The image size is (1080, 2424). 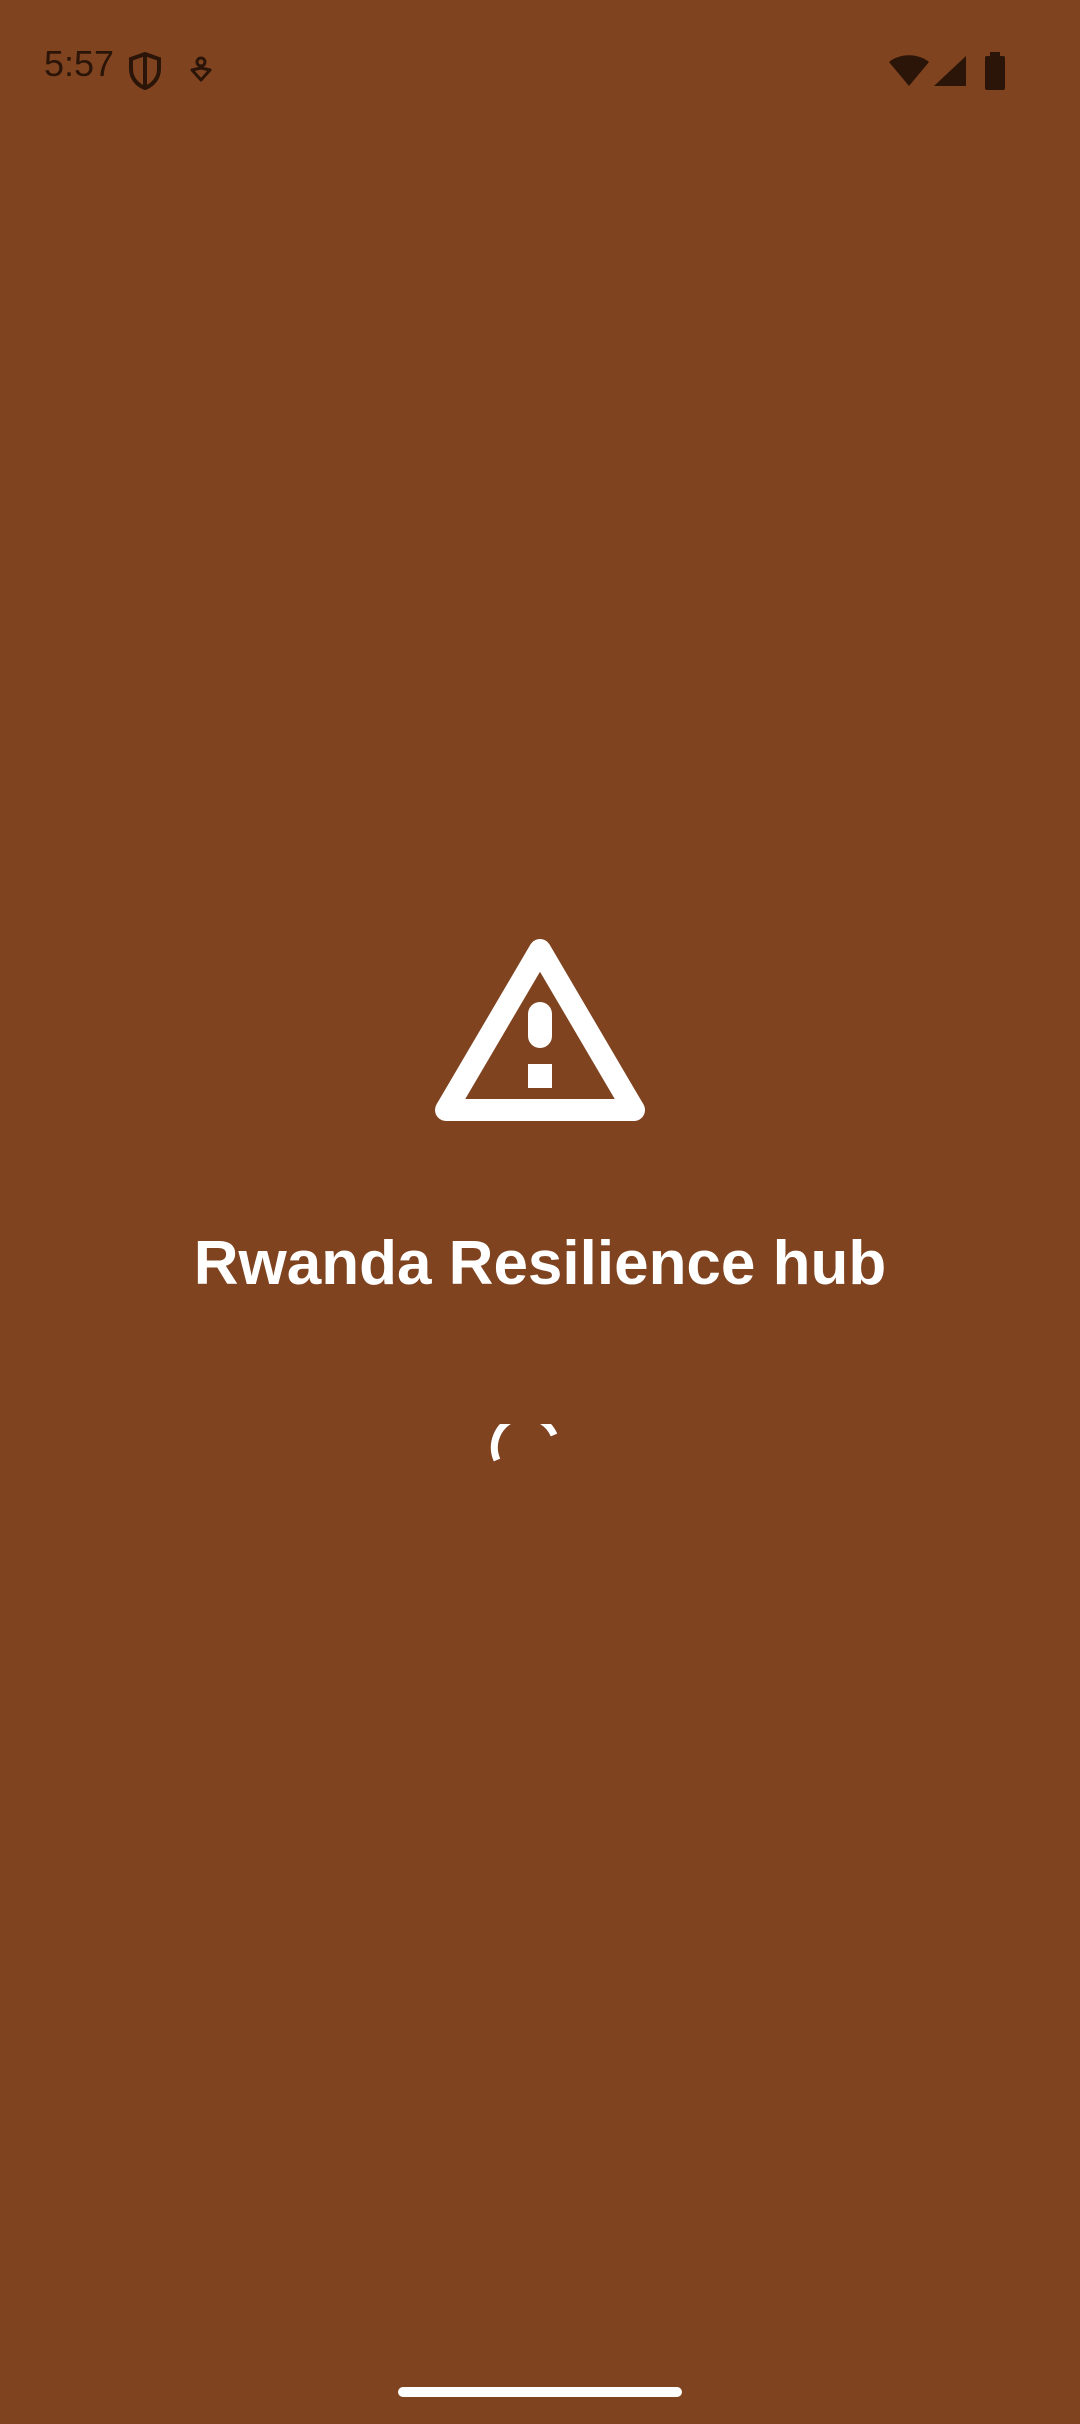 I want to click on signal-icon, so click(x=950, y=71).